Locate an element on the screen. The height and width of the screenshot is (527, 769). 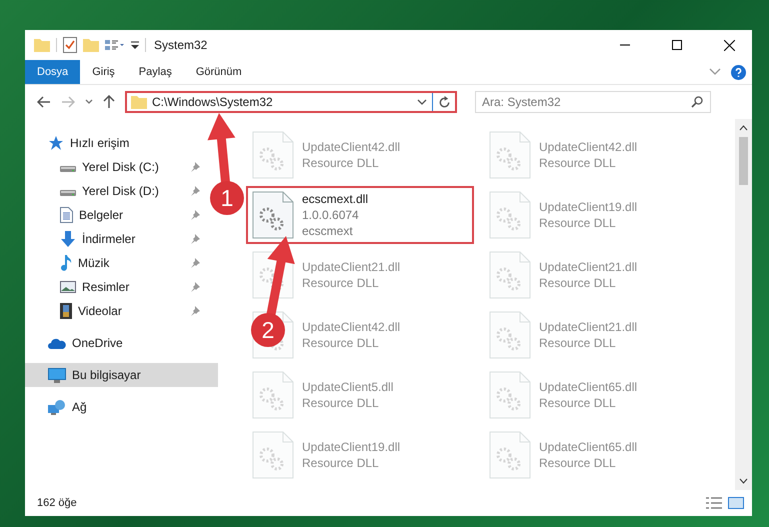
sidebar-item: Videolar is located at coordinates (116, 311).